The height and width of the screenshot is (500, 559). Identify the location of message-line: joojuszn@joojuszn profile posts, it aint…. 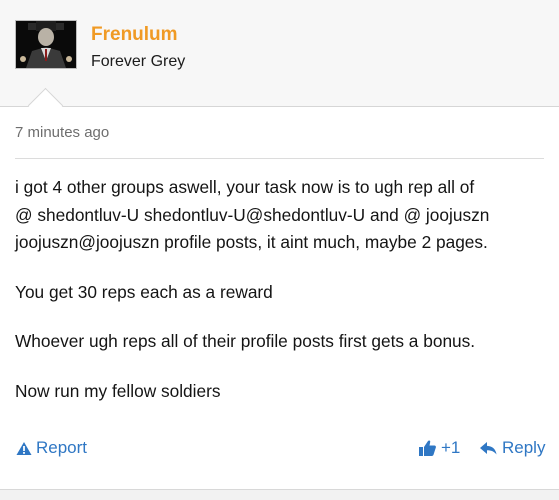
(251, 242).